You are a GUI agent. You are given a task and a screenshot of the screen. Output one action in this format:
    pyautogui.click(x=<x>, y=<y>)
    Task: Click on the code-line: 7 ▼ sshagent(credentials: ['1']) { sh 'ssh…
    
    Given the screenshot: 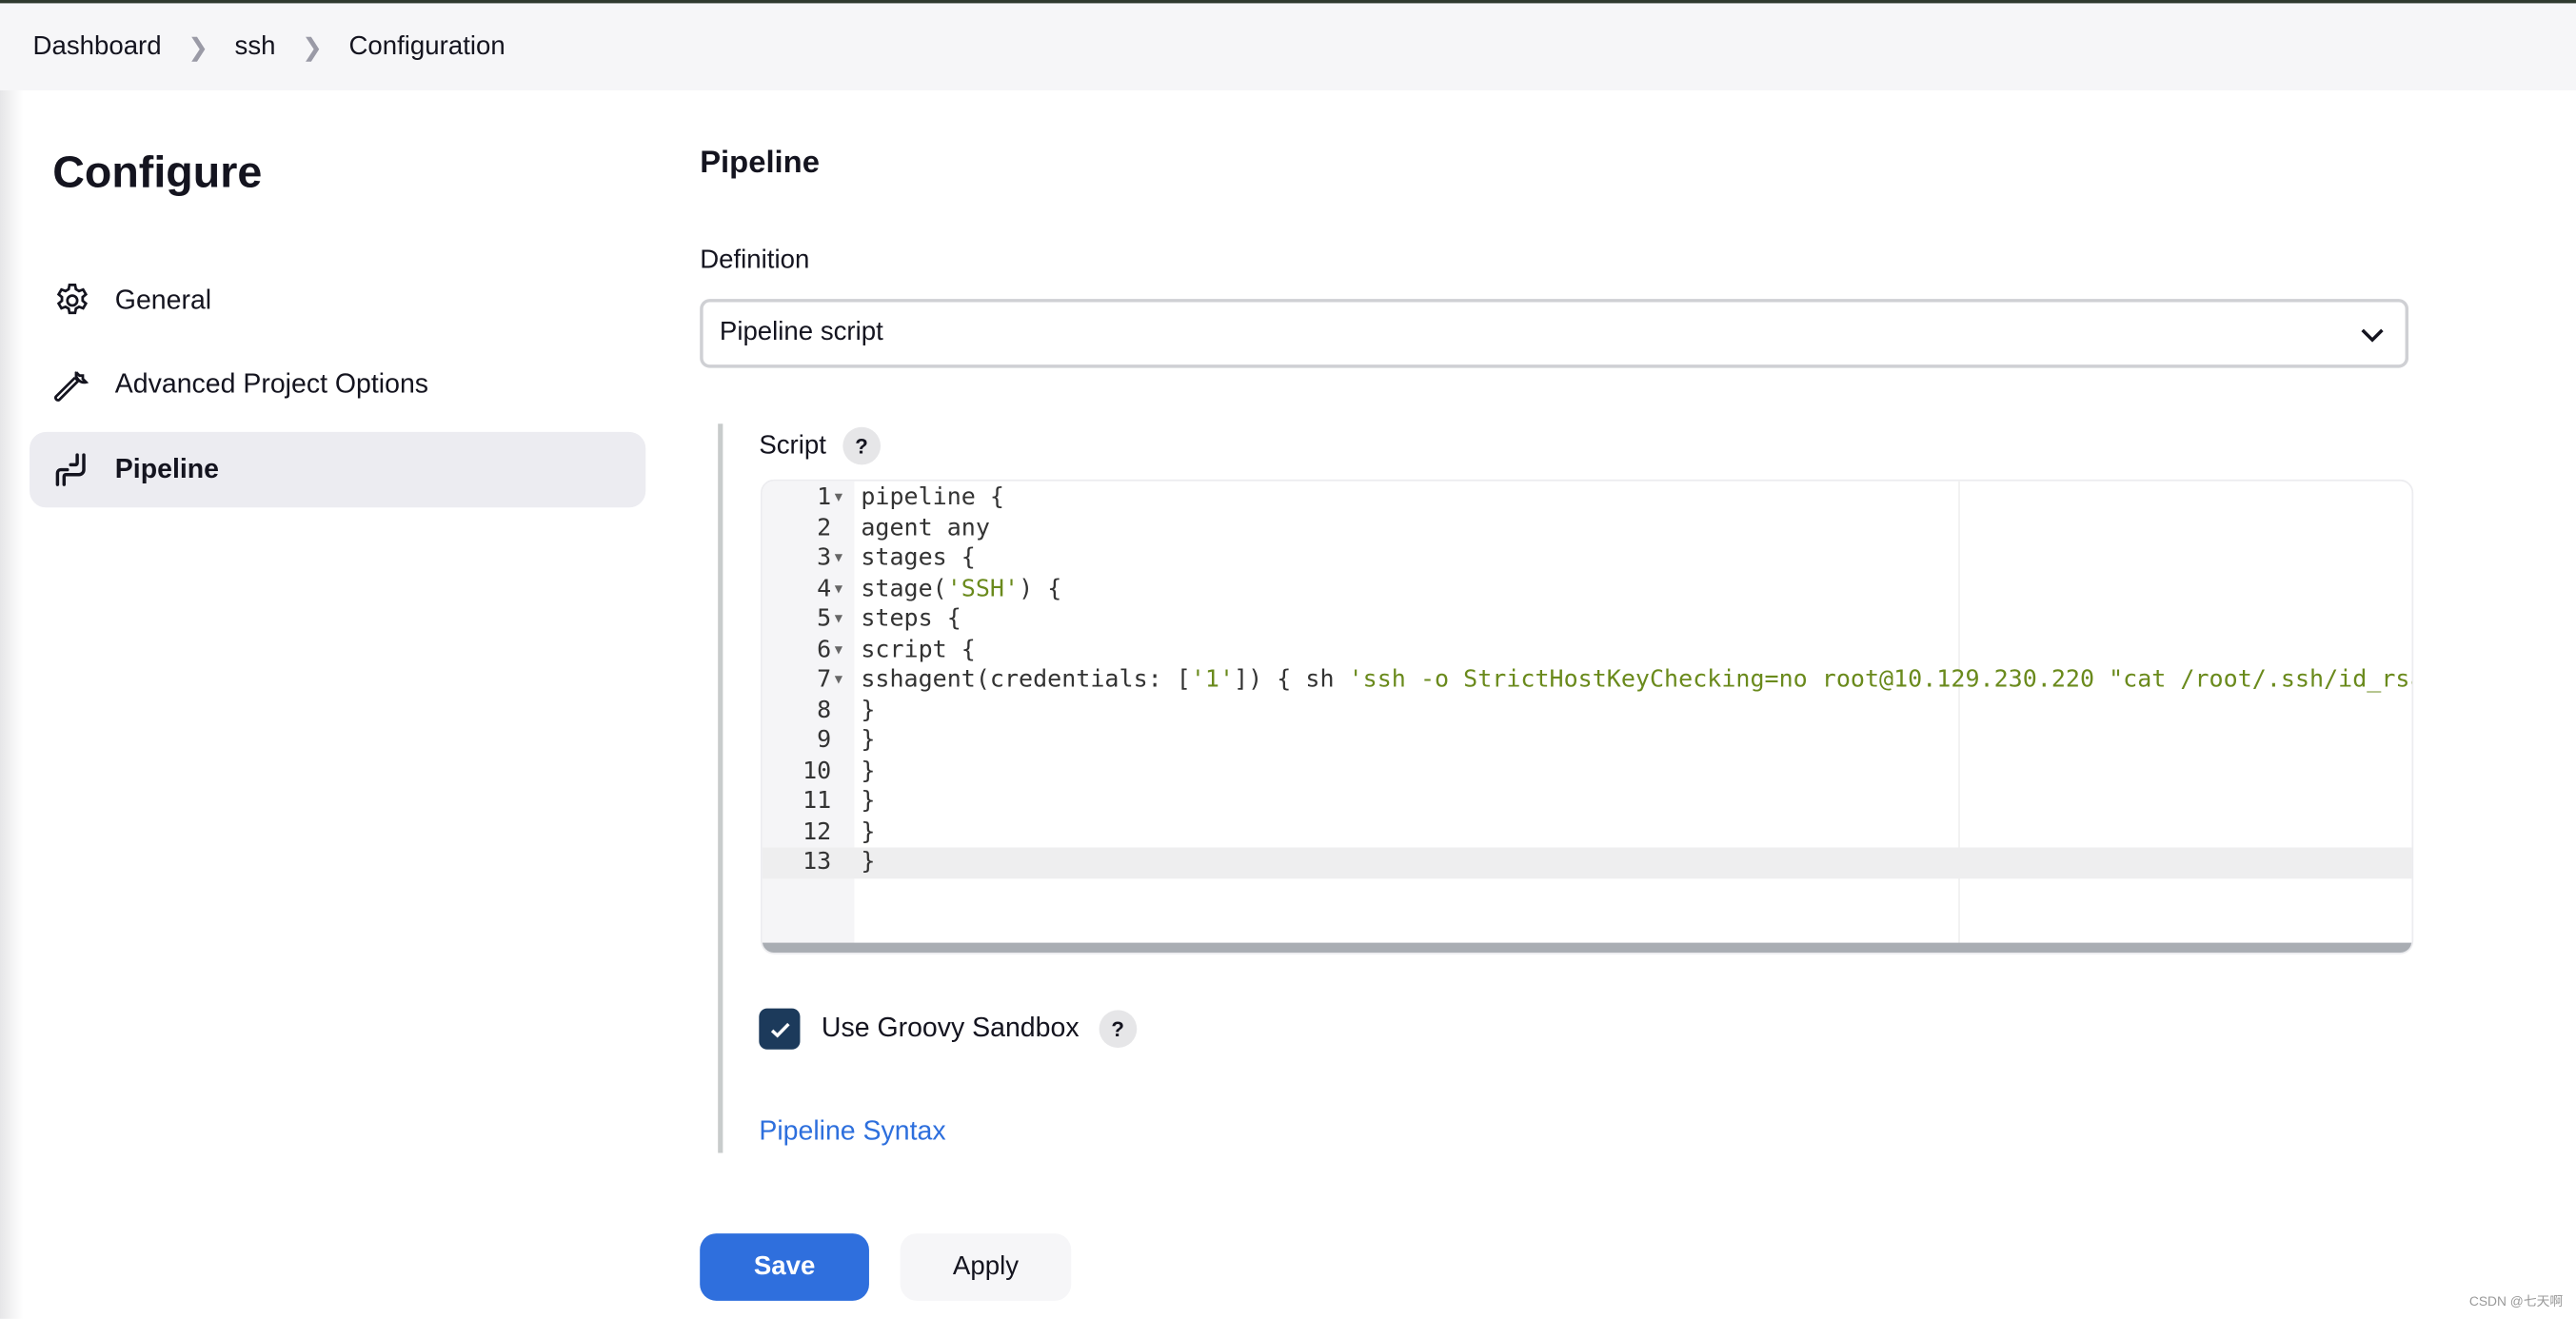 What is the action you would take?
    pyautogui.click(x=1588, y=680)
    